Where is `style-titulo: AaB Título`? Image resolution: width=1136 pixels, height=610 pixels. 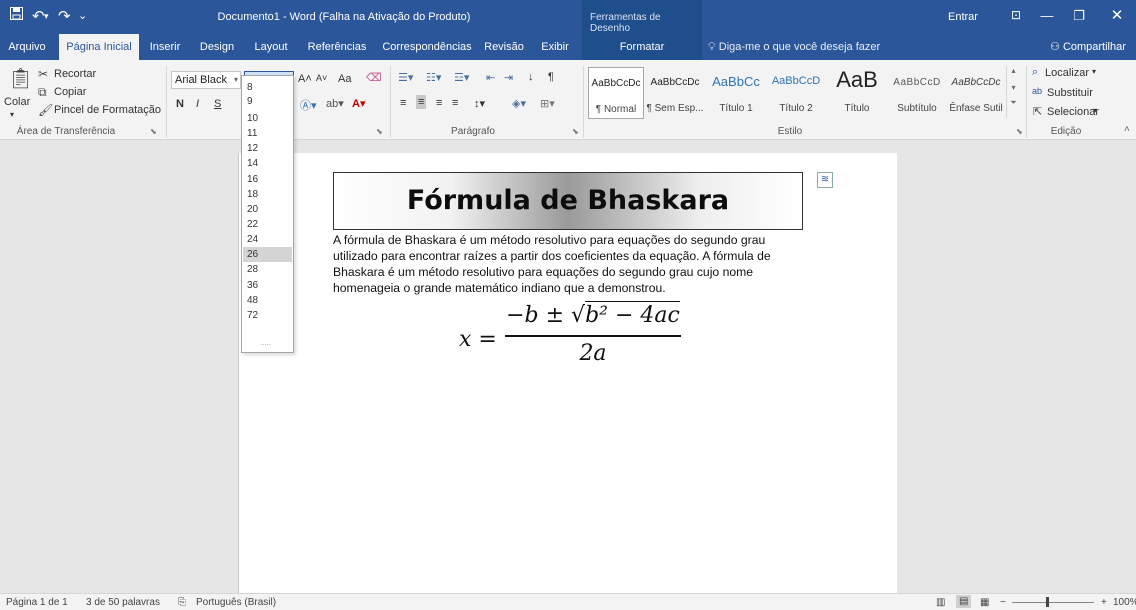 style-titulo: AaB Título is located at coordinates (857, 93).